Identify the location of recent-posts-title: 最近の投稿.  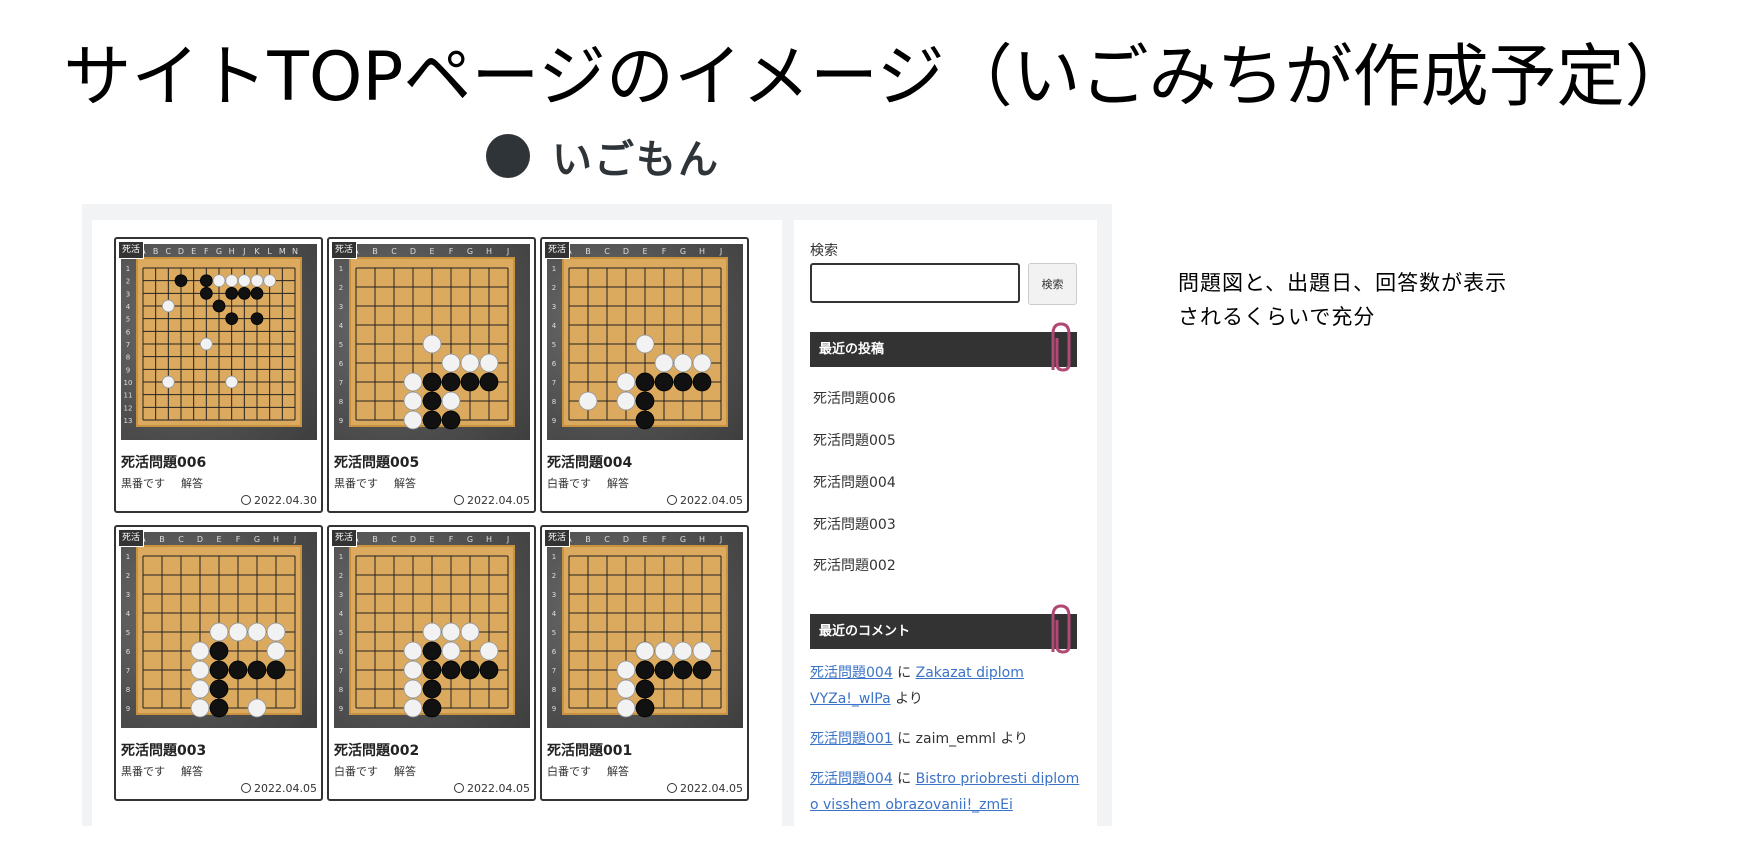
(852, 349).